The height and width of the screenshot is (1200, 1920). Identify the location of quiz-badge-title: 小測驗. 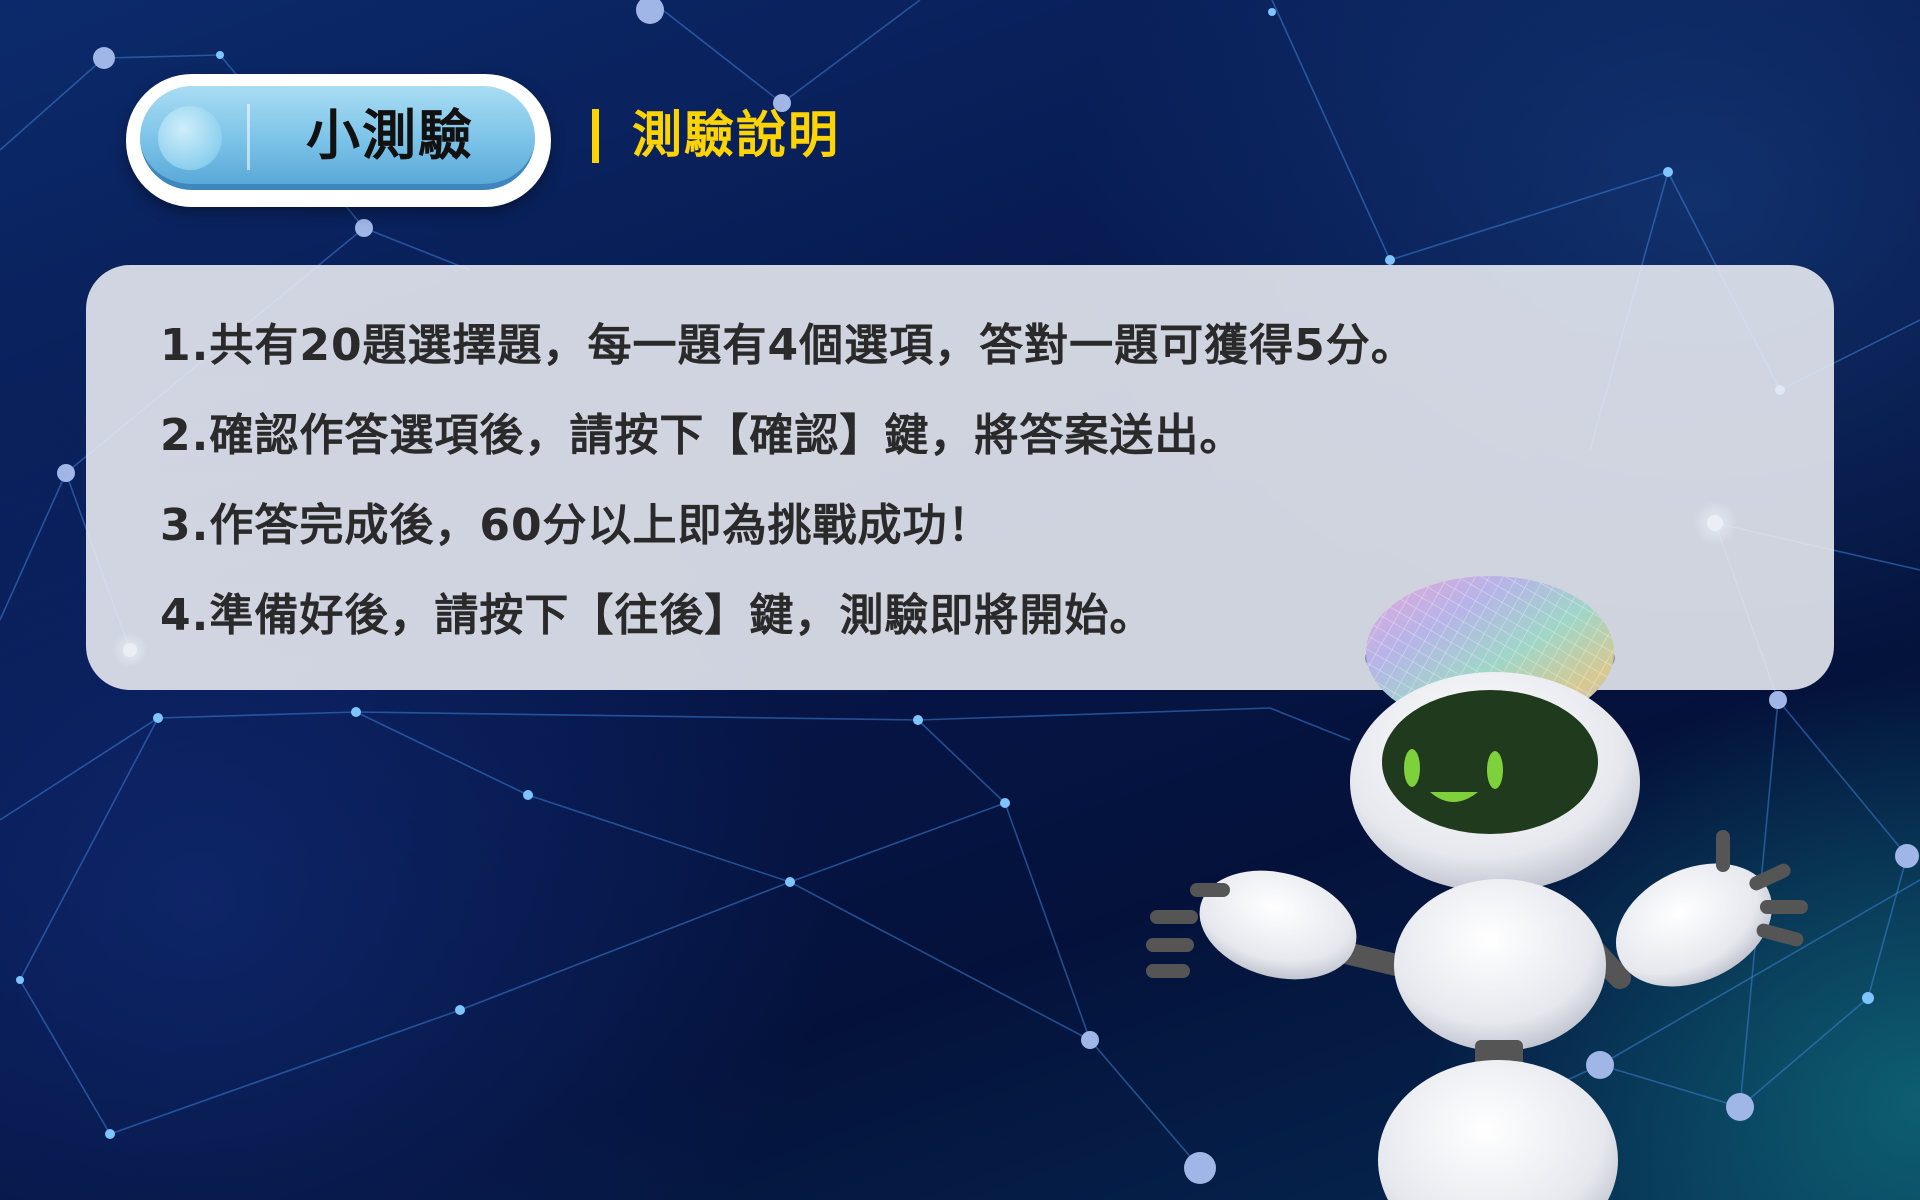
(390, 135).